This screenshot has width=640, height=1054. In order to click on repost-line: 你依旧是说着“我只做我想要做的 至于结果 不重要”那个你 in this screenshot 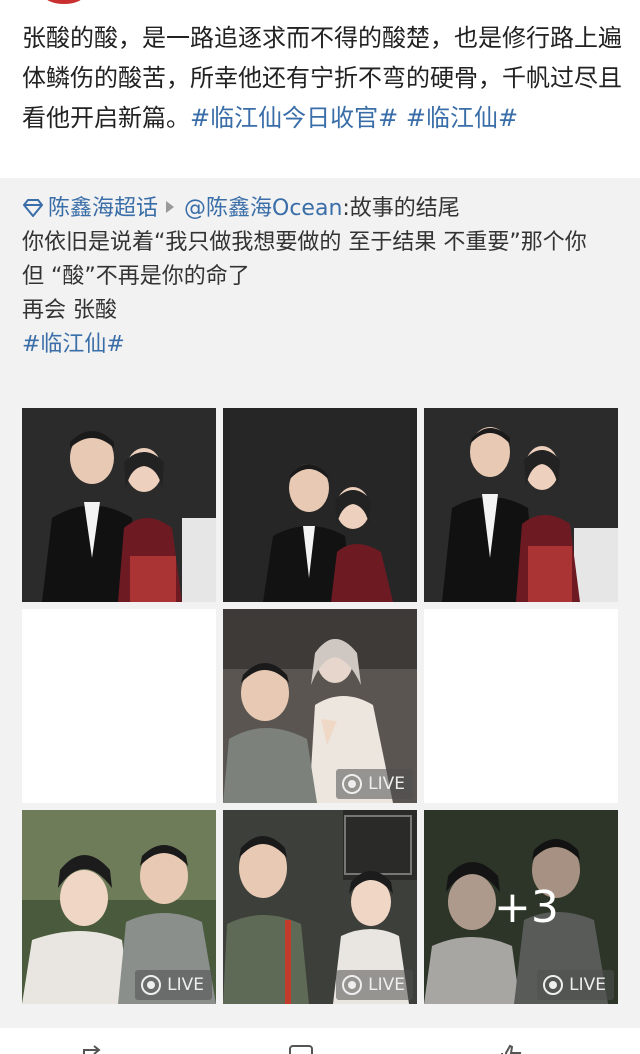, I will do `click(304, 242)`.